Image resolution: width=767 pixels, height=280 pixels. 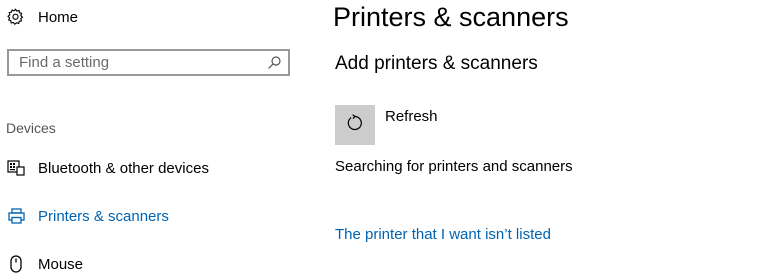 I want to click on refresh-icon, so click(x=355, y=125).